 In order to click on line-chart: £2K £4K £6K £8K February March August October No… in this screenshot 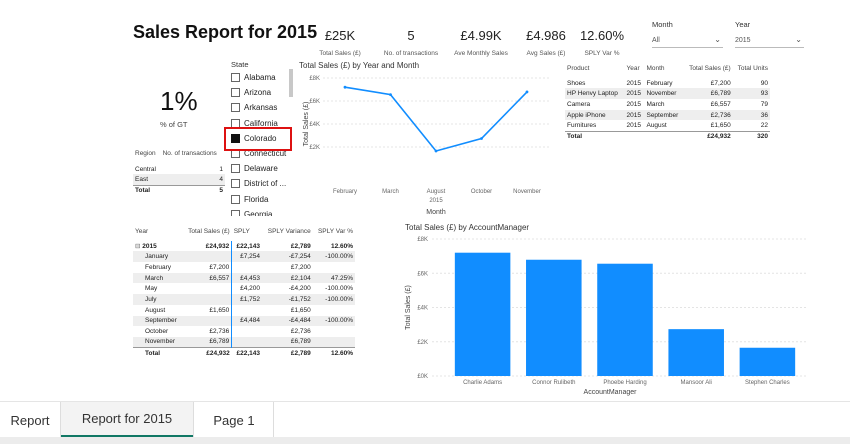, I will do `click(429, 144)`.